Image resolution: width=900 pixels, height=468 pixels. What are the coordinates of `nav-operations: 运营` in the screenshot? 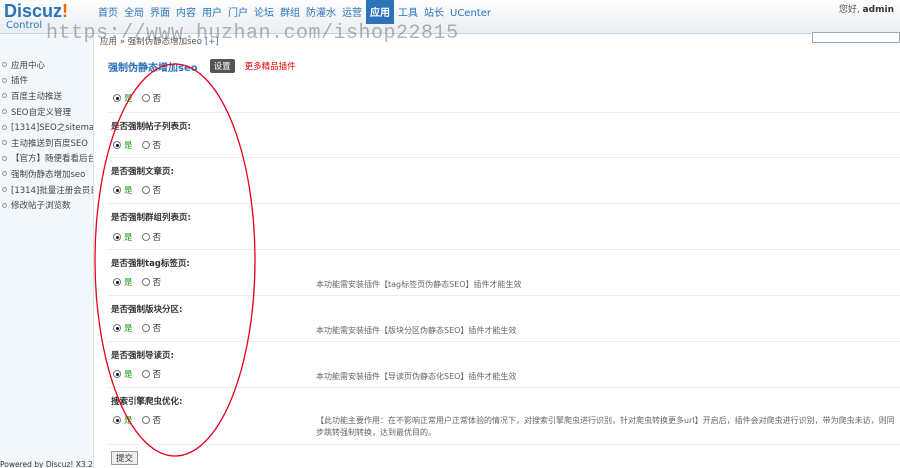 It's located at (352, 16).